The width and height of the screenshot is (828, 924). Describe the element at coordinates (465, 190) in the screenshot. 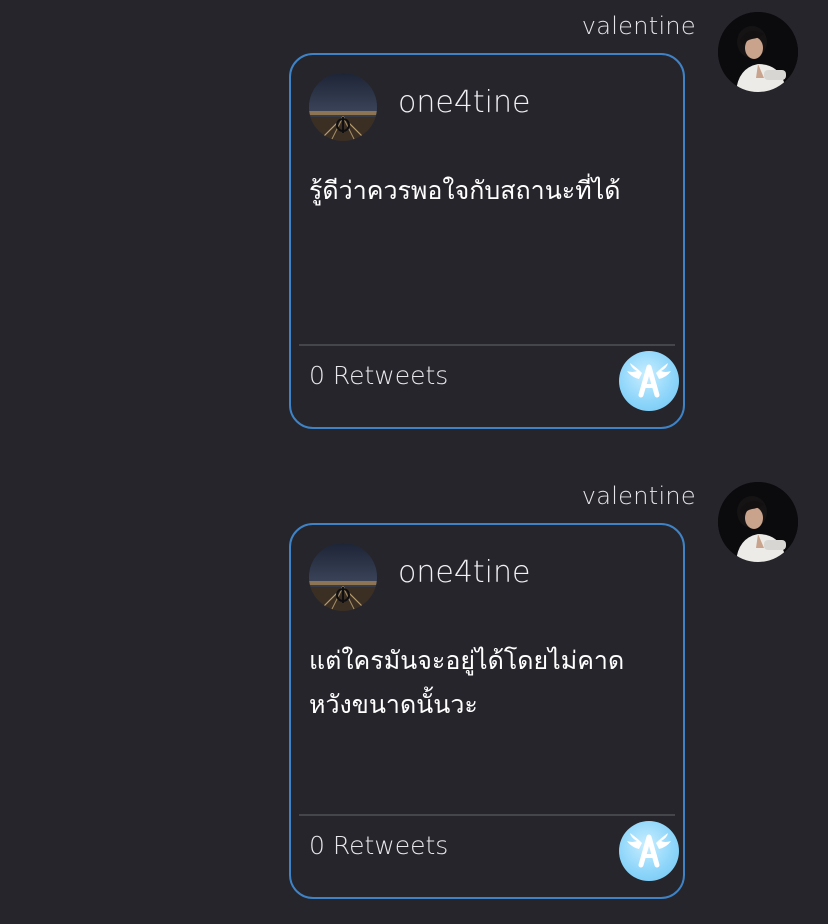

I see `tweet-text: รู้ดีว่าควรพอใจกับสถานะที่ได้` at that location.